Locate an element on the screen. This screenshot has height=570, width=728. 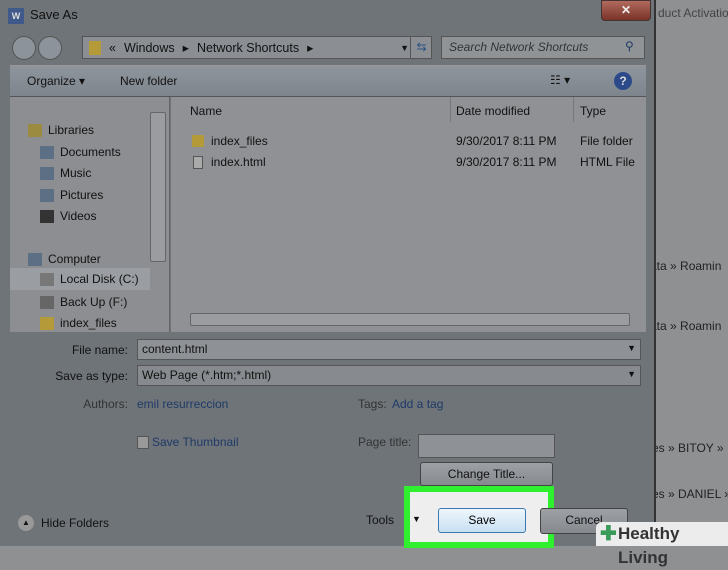
page-title-label: Page title: is located at coordinates (385, 442).